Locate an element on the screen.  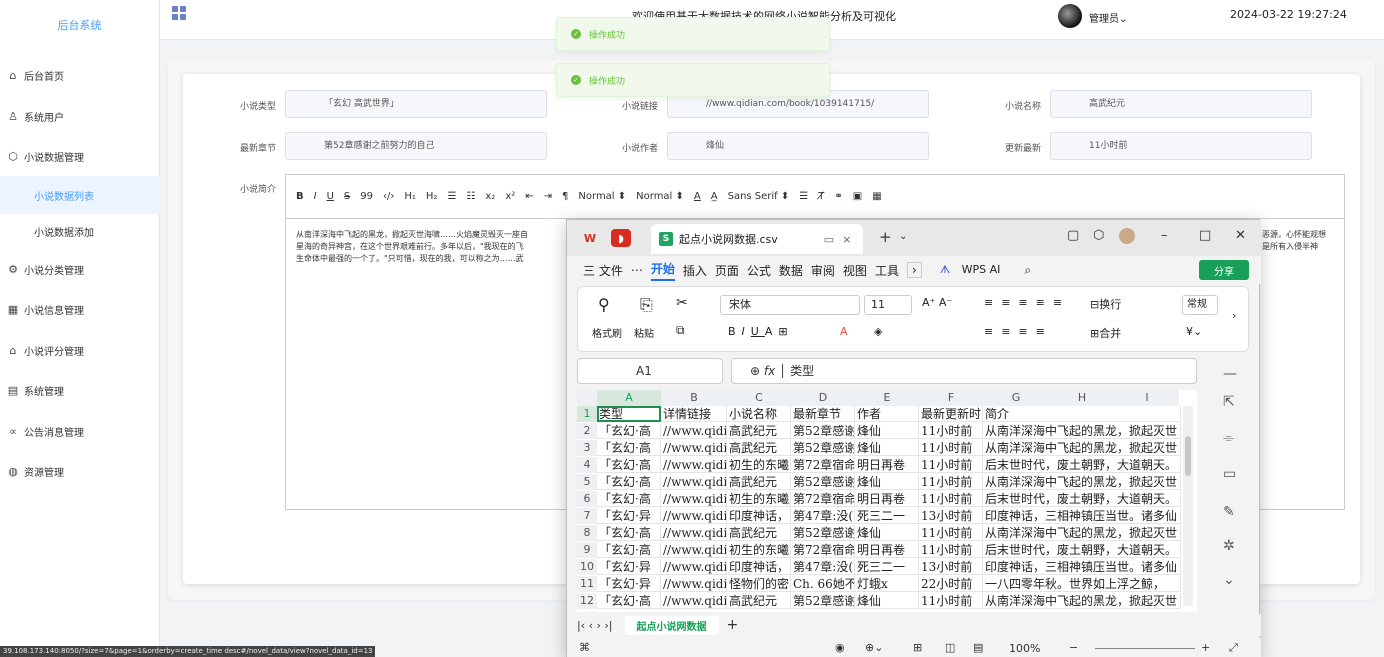
zoom-out-icon: − is located at coordinates (1073, 647).